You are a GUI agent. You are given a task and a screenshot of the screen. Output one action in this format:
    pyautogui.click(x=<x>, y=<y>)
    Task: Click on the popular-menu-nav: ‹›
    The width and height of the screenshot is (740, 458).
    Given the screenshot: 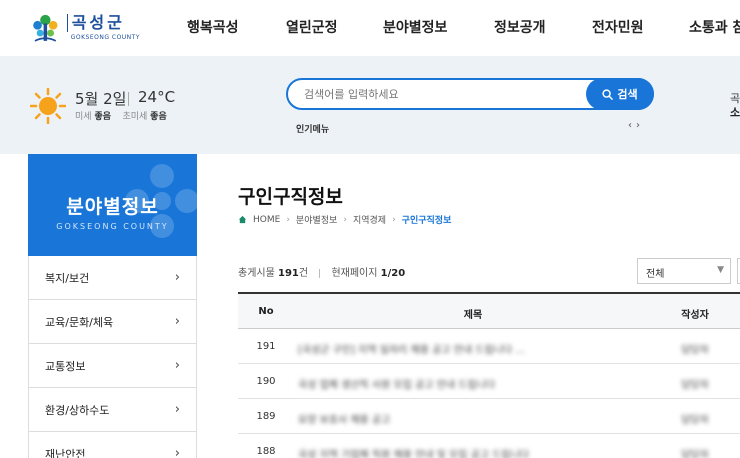 What is the action you would take?
    pyautogui.click(x=636, y=125)
    